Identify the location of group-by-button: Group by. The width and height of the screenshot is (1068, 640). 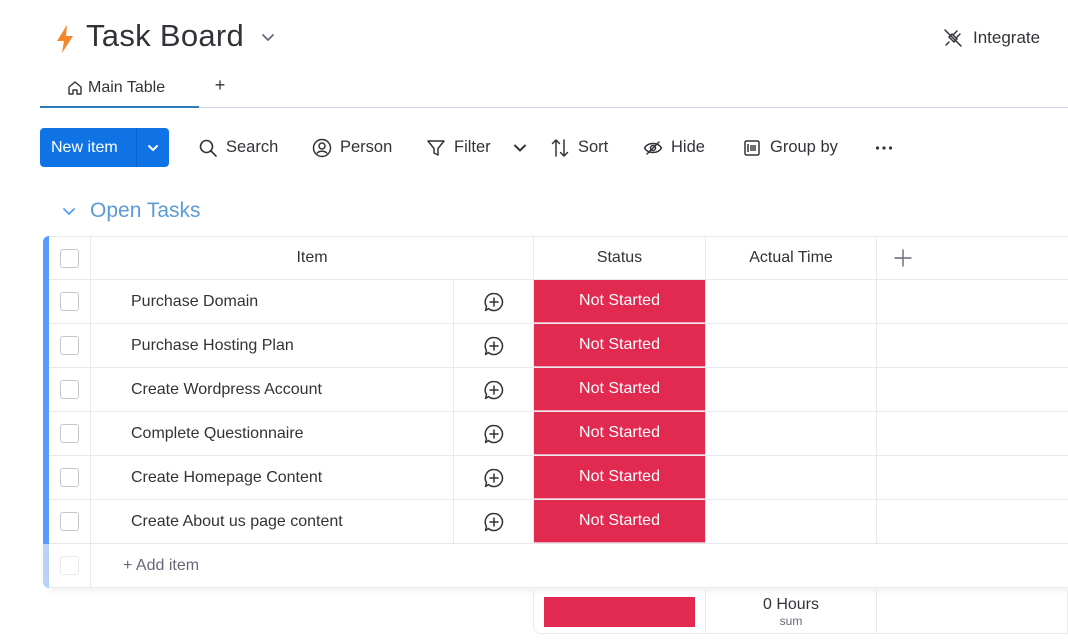
(790, 147).